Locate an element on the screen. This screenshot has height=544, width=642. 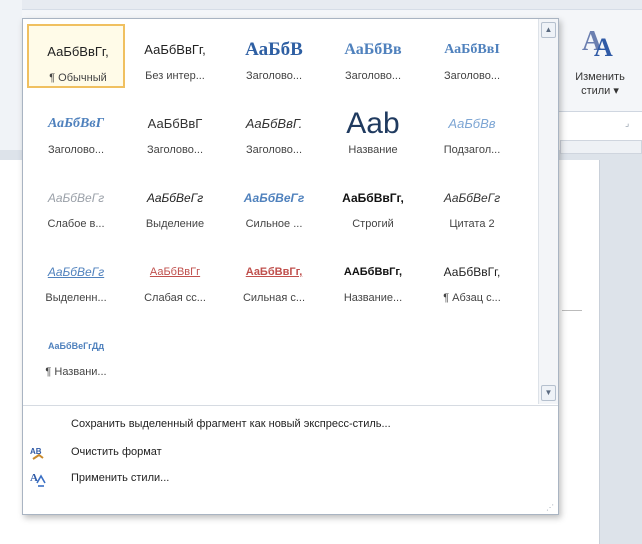
gallery-scrollbar: ▲ ▼ is located at coordinates (548, 211).